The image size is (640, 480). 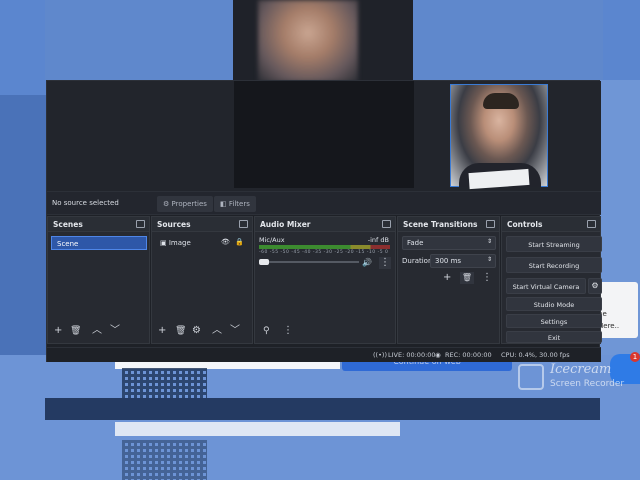 I want to click on background-light-bar, so click(x=257, y=429).